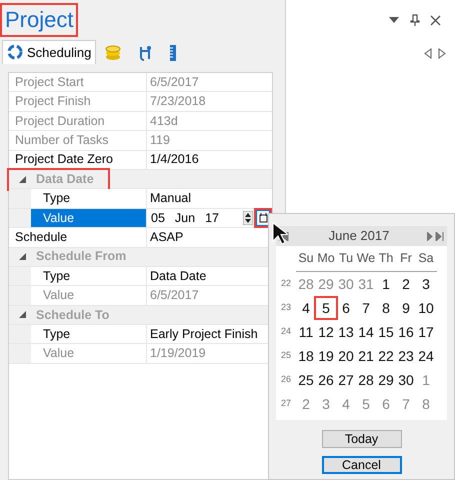  I want to click on calendar-day: 22, so click(386, 356).